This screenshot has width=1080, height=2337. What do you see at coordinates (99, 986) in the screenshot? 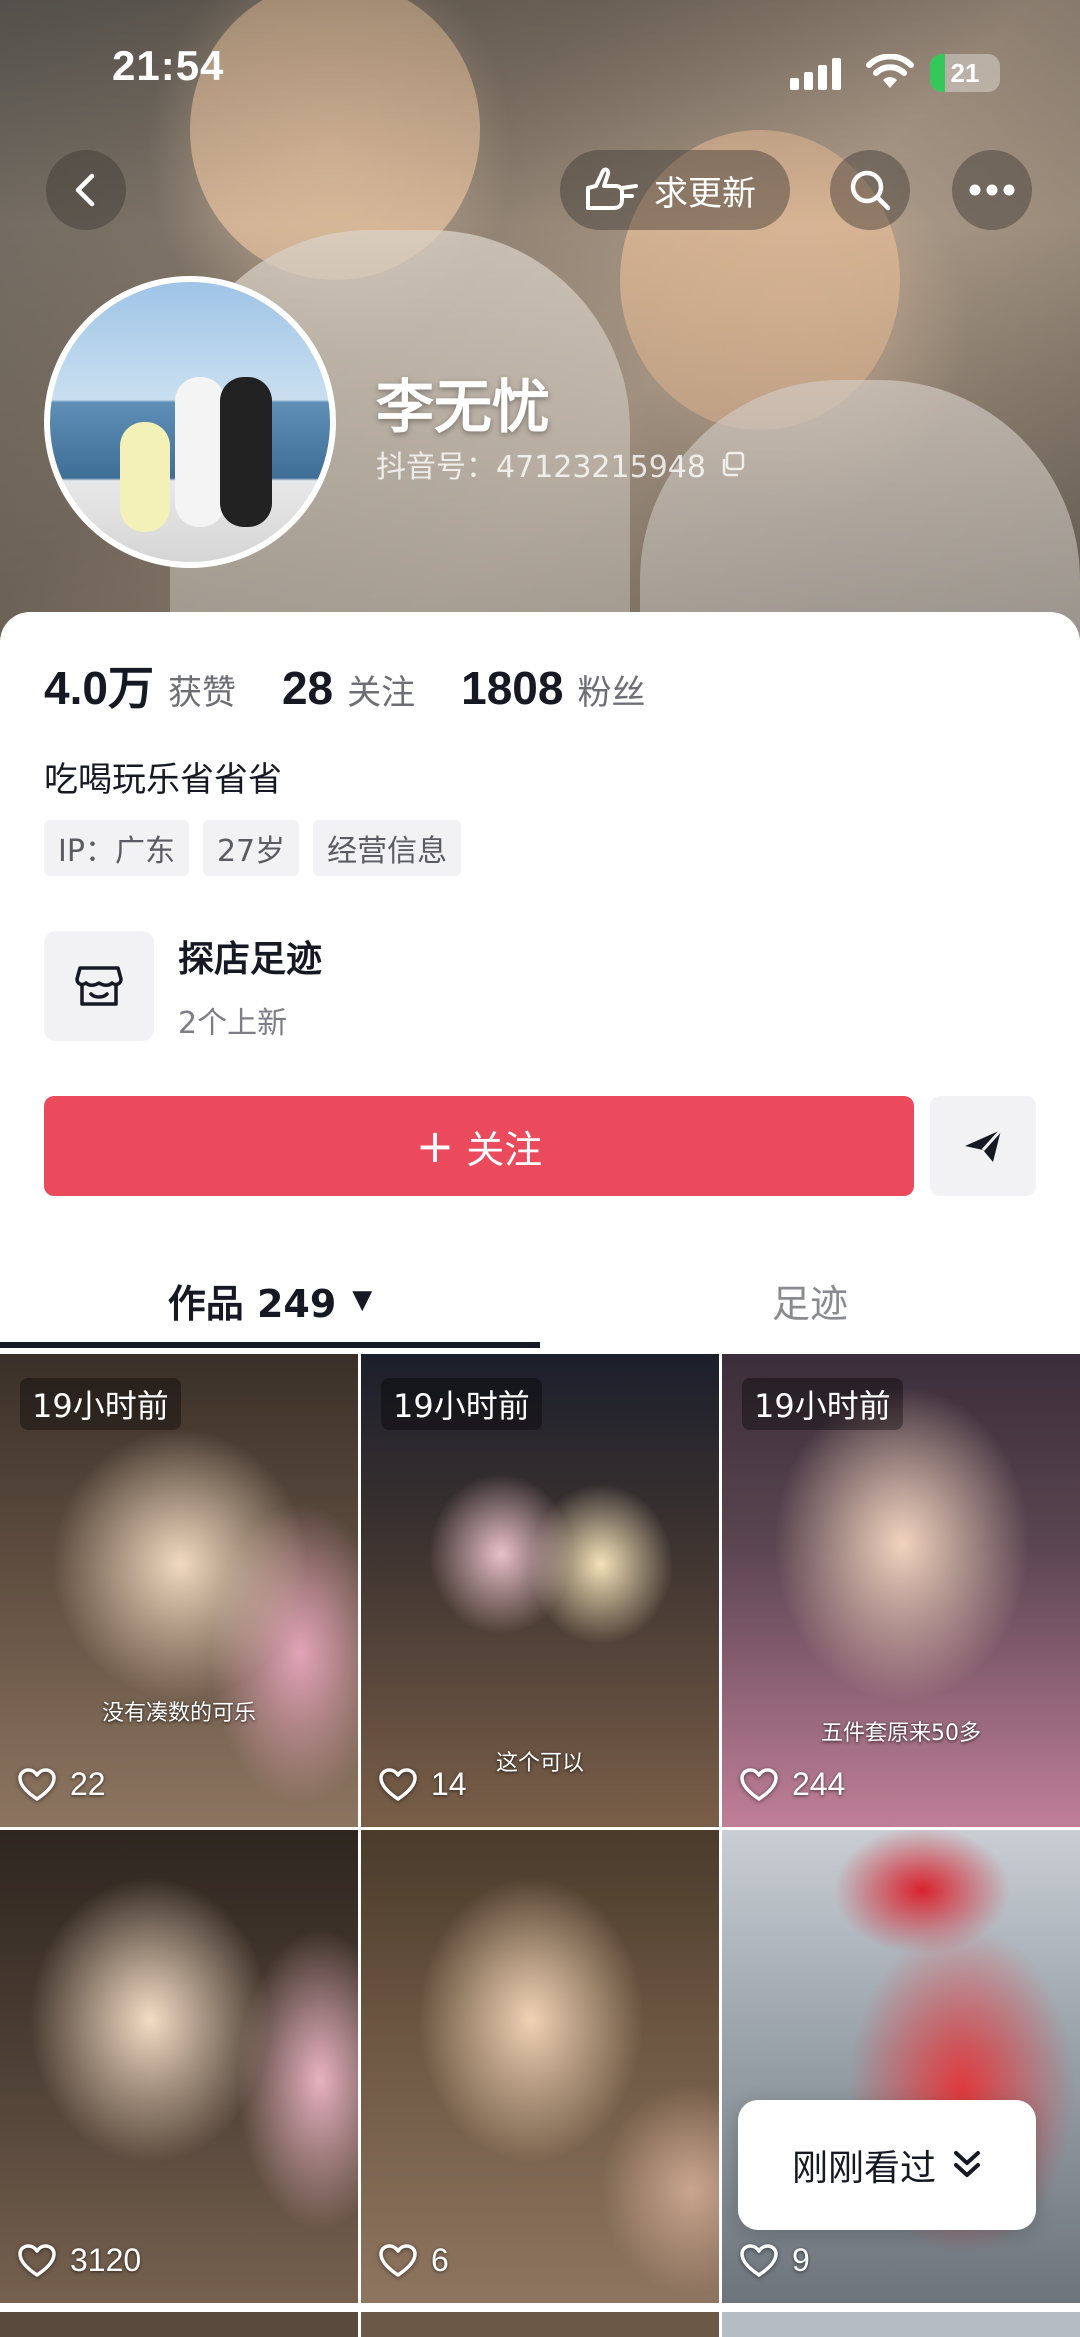
I see `store-icon` at bounding box center [99, 986].